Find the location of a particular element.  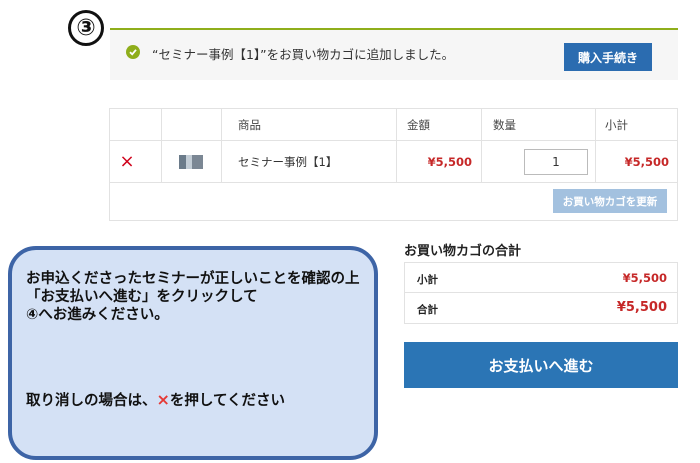

quantity-input is located at coordinates (556, 161).